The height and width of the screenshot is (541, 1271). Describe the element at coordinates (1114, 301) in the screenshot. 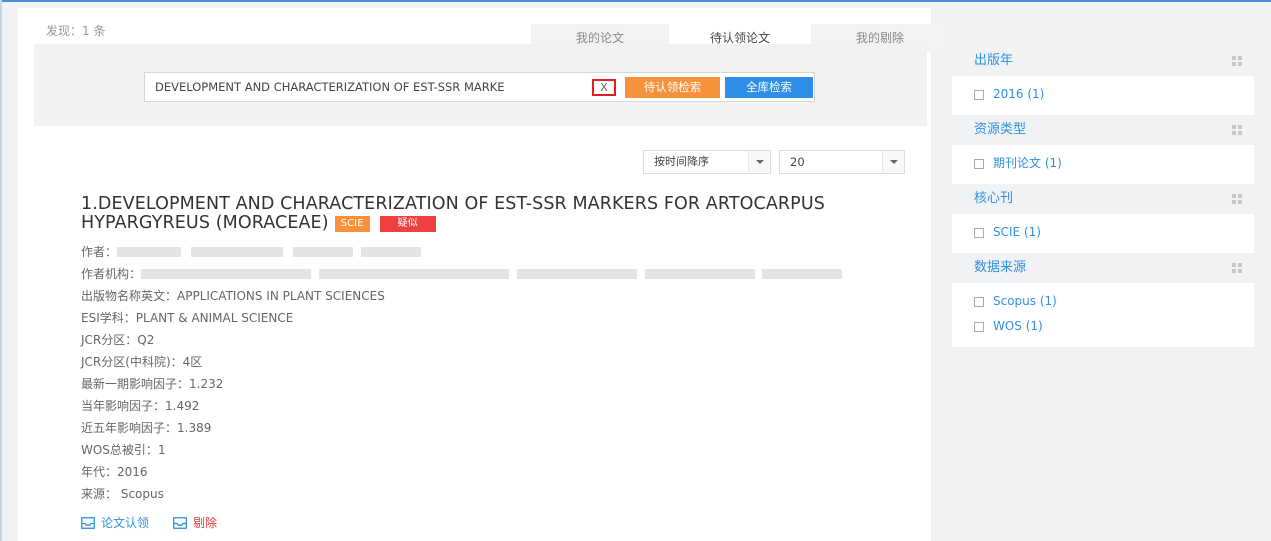

I see `facet-option: Scopus (1)` at that location.